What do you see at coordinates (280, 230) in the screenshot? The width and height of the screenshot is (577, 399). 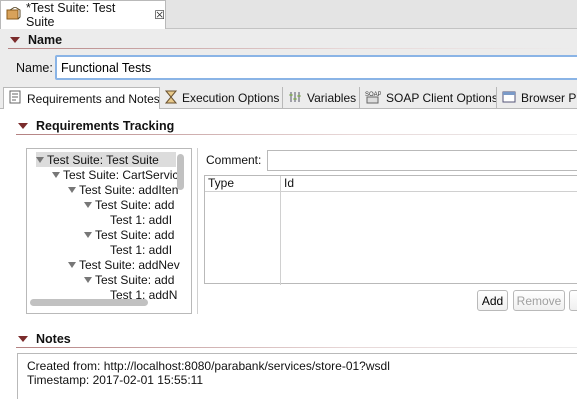 I see `column-divider` at bounding box center [280, 230].